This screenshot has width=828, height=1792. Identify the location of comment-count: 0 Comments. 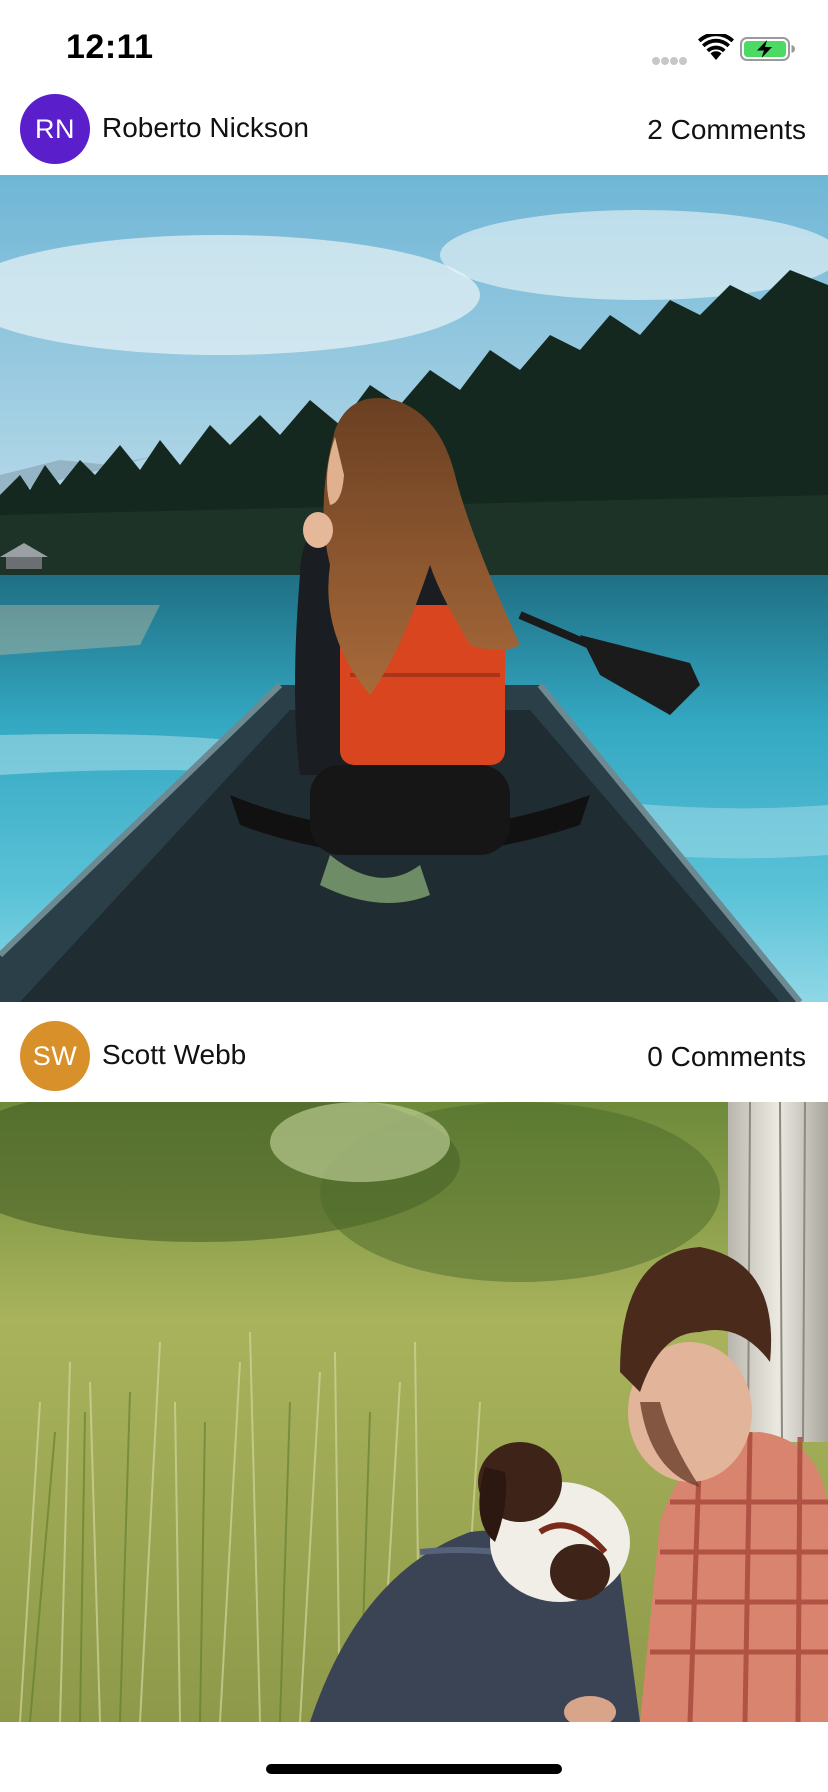
(726, 1057).